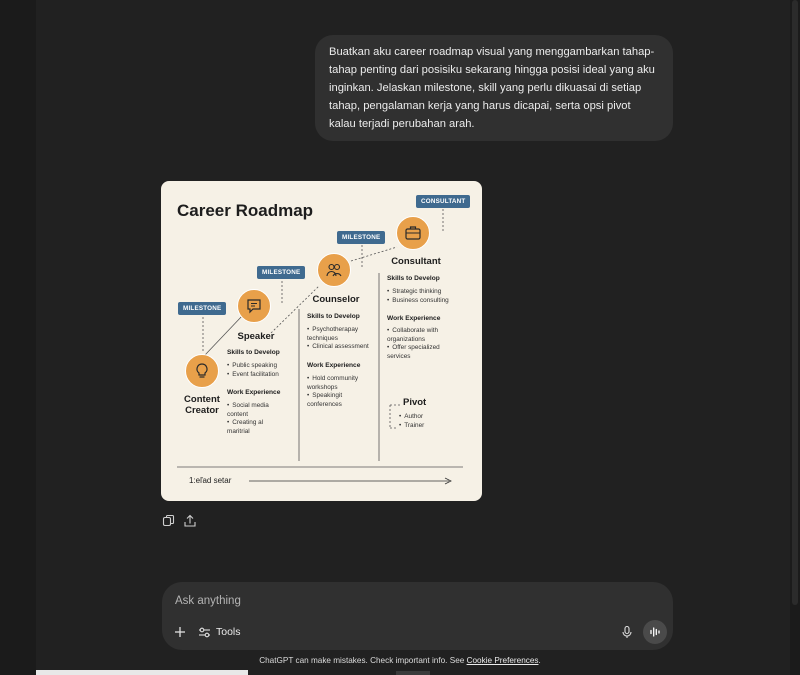 Image resolution: width=800 pixels, height=675 pixels. I want to click on voice-mode-button, so click(655, 632).